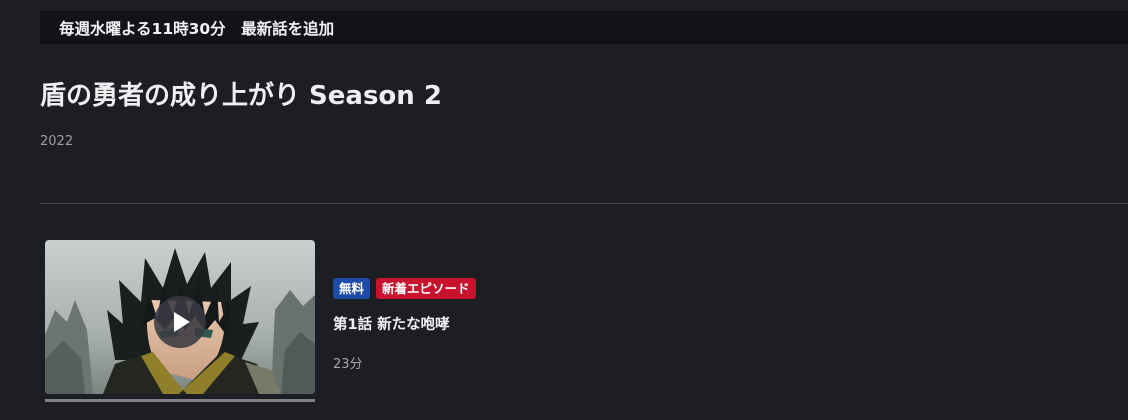 The width and height of the screenshot is (1128, 420). What do you see at coordinates (584, 203) in the screenshot?
I see `section-divider` at bounding box center [584, 203].